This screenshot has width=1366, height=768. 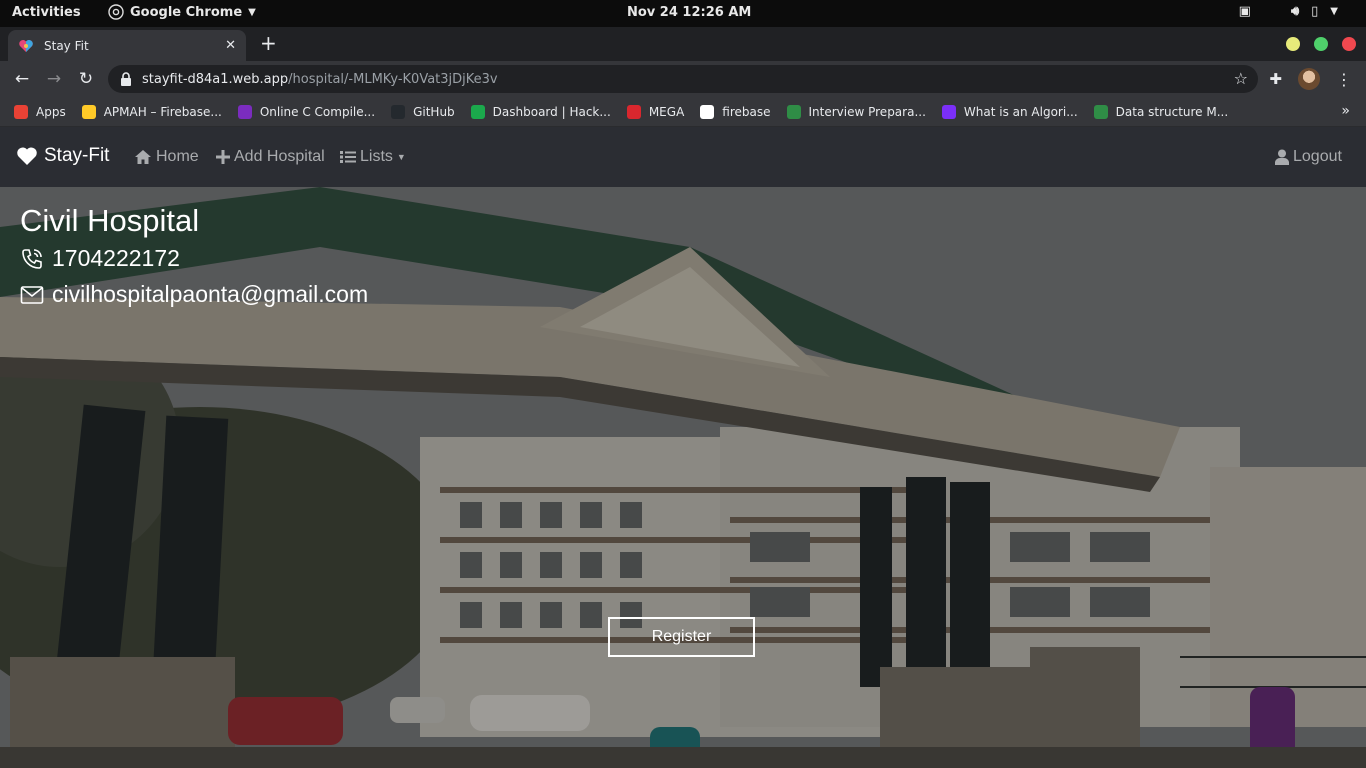 What do you see at coordinates (681, 637) in the screenshot?
I see `register-button: Register` at bounding box center [681, 637].